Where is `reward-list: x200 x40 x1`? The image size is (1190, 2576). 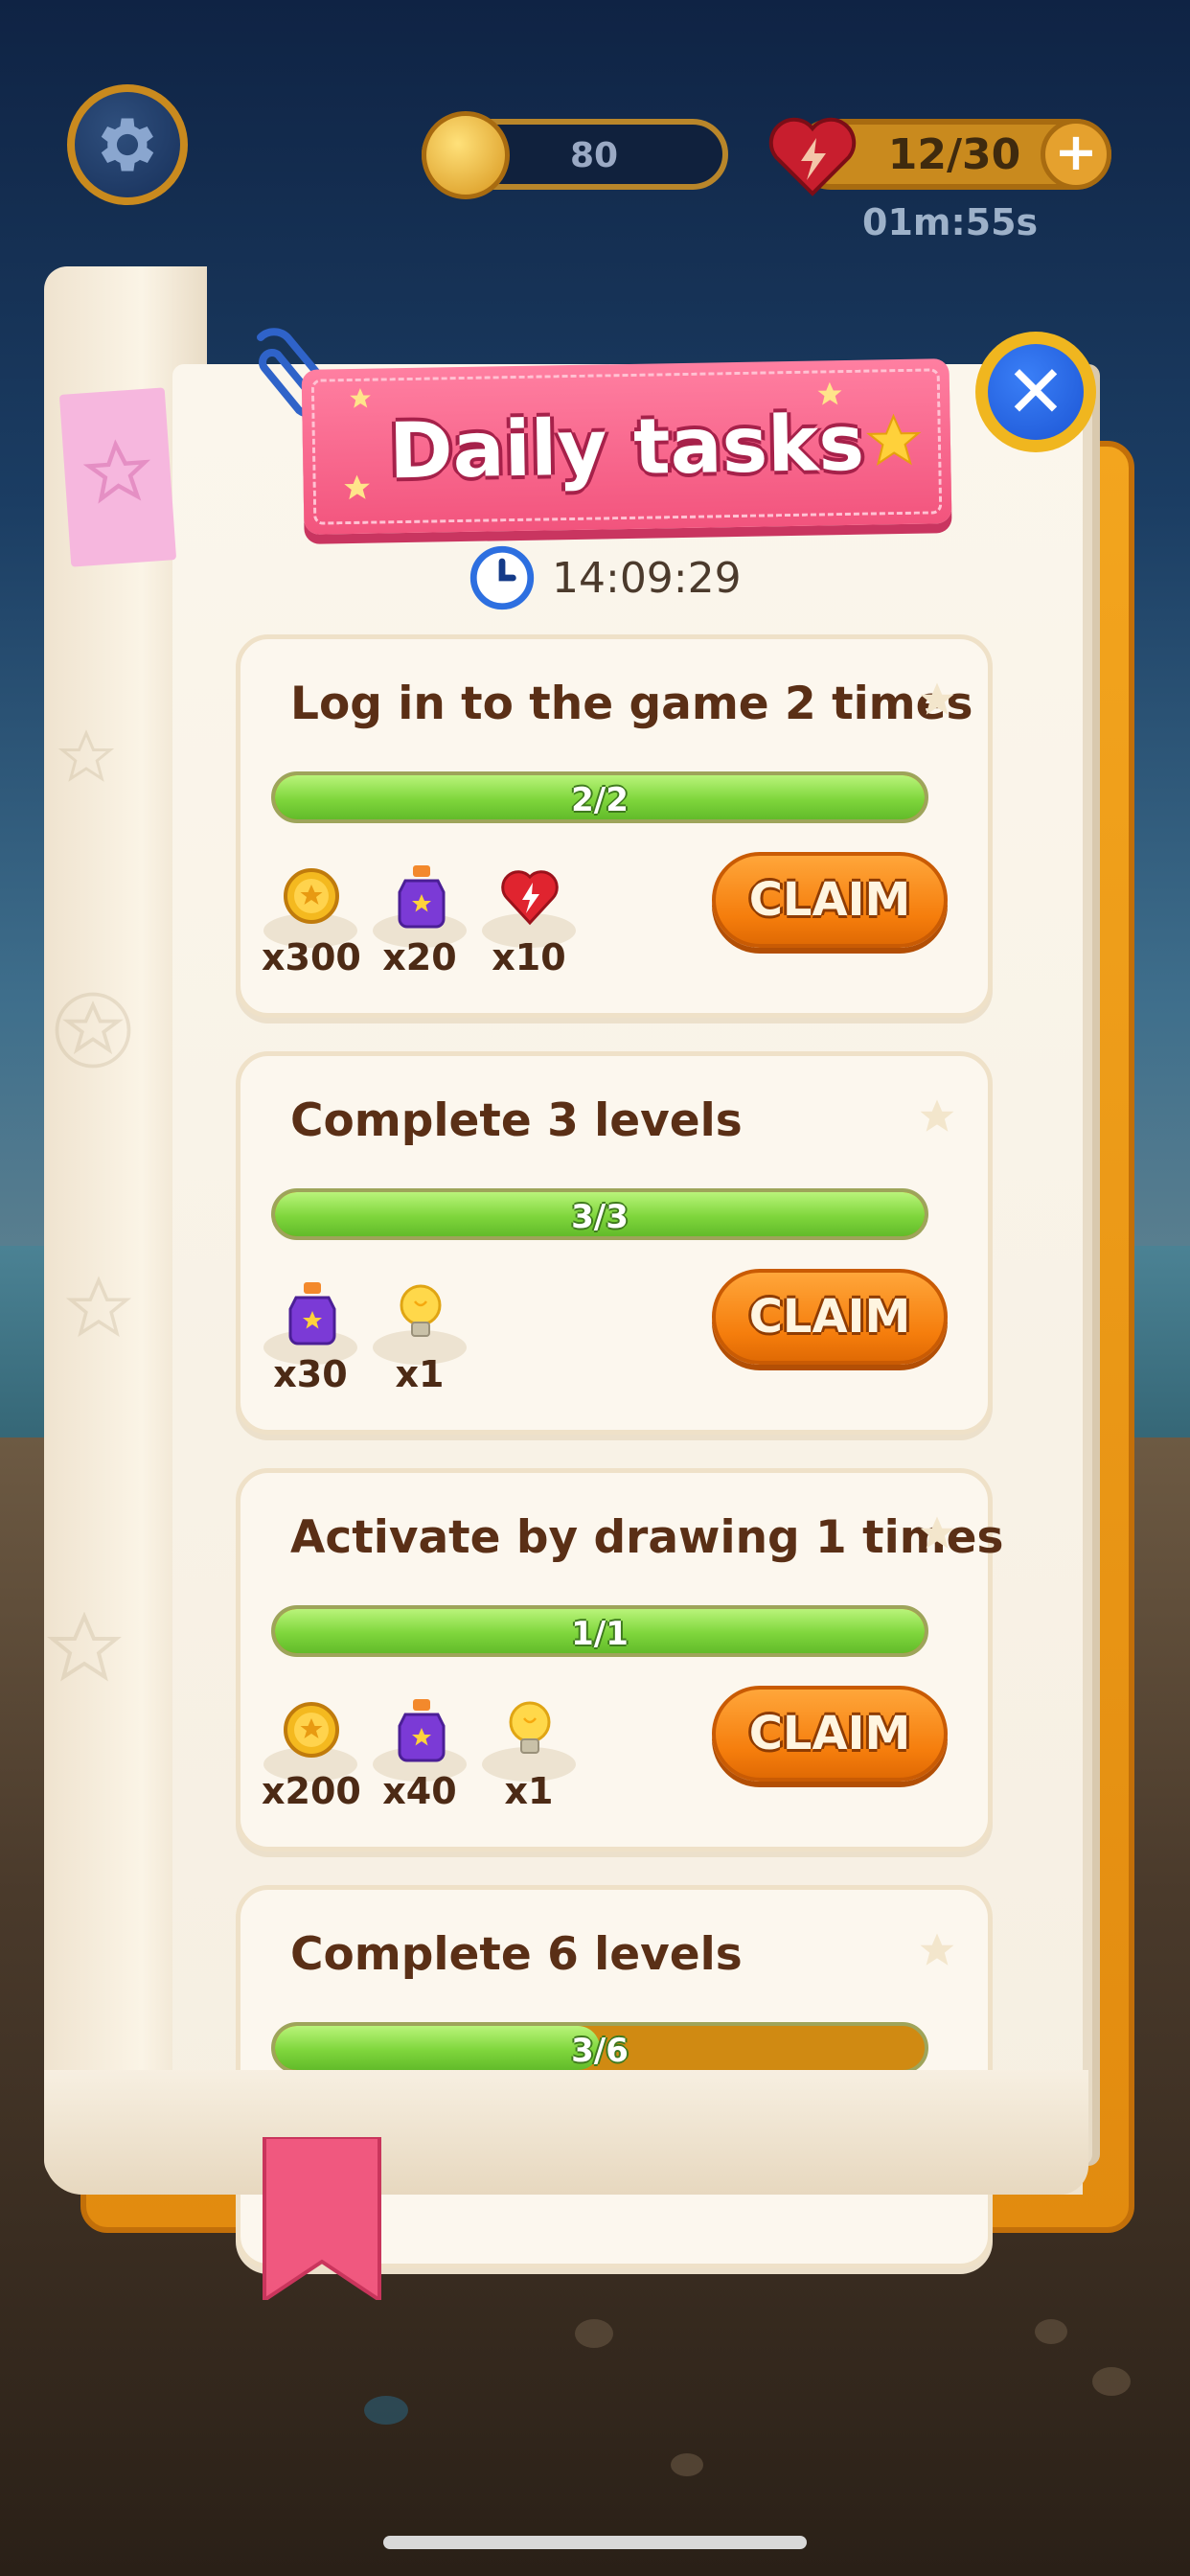
reward-list: x200 x40 x1 is located at coordinates (420, 1753).